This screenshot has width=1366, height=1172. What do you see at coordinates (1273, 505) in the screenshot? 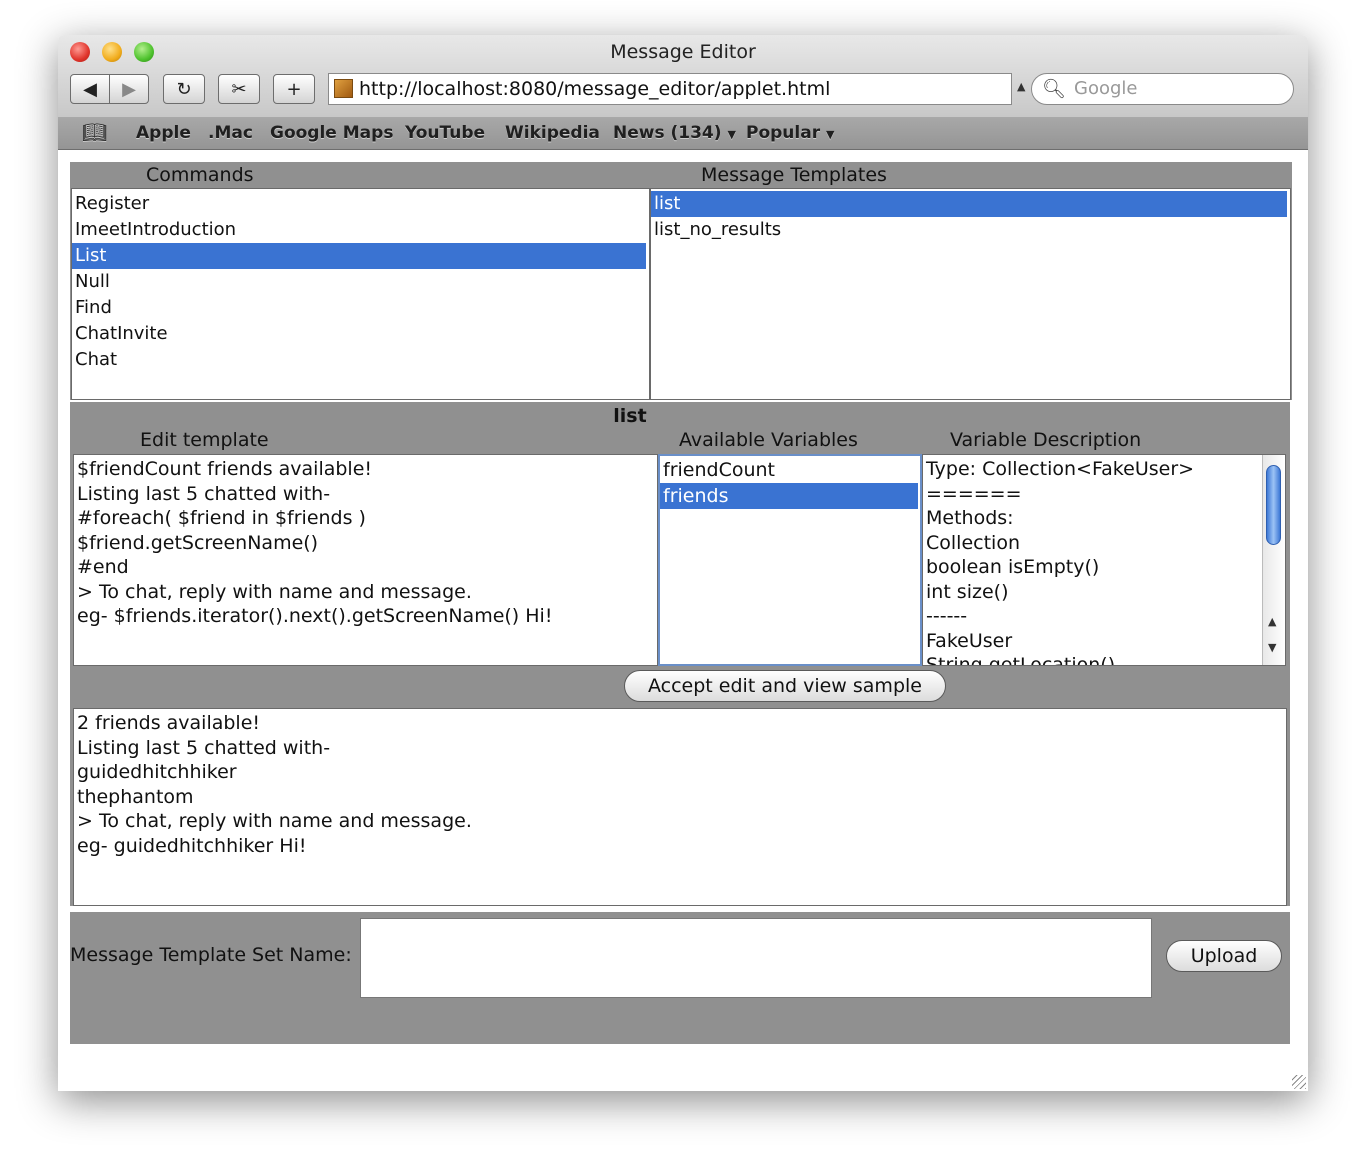
I see `scrollbar-thumb` at bounding box center [1273, 505].